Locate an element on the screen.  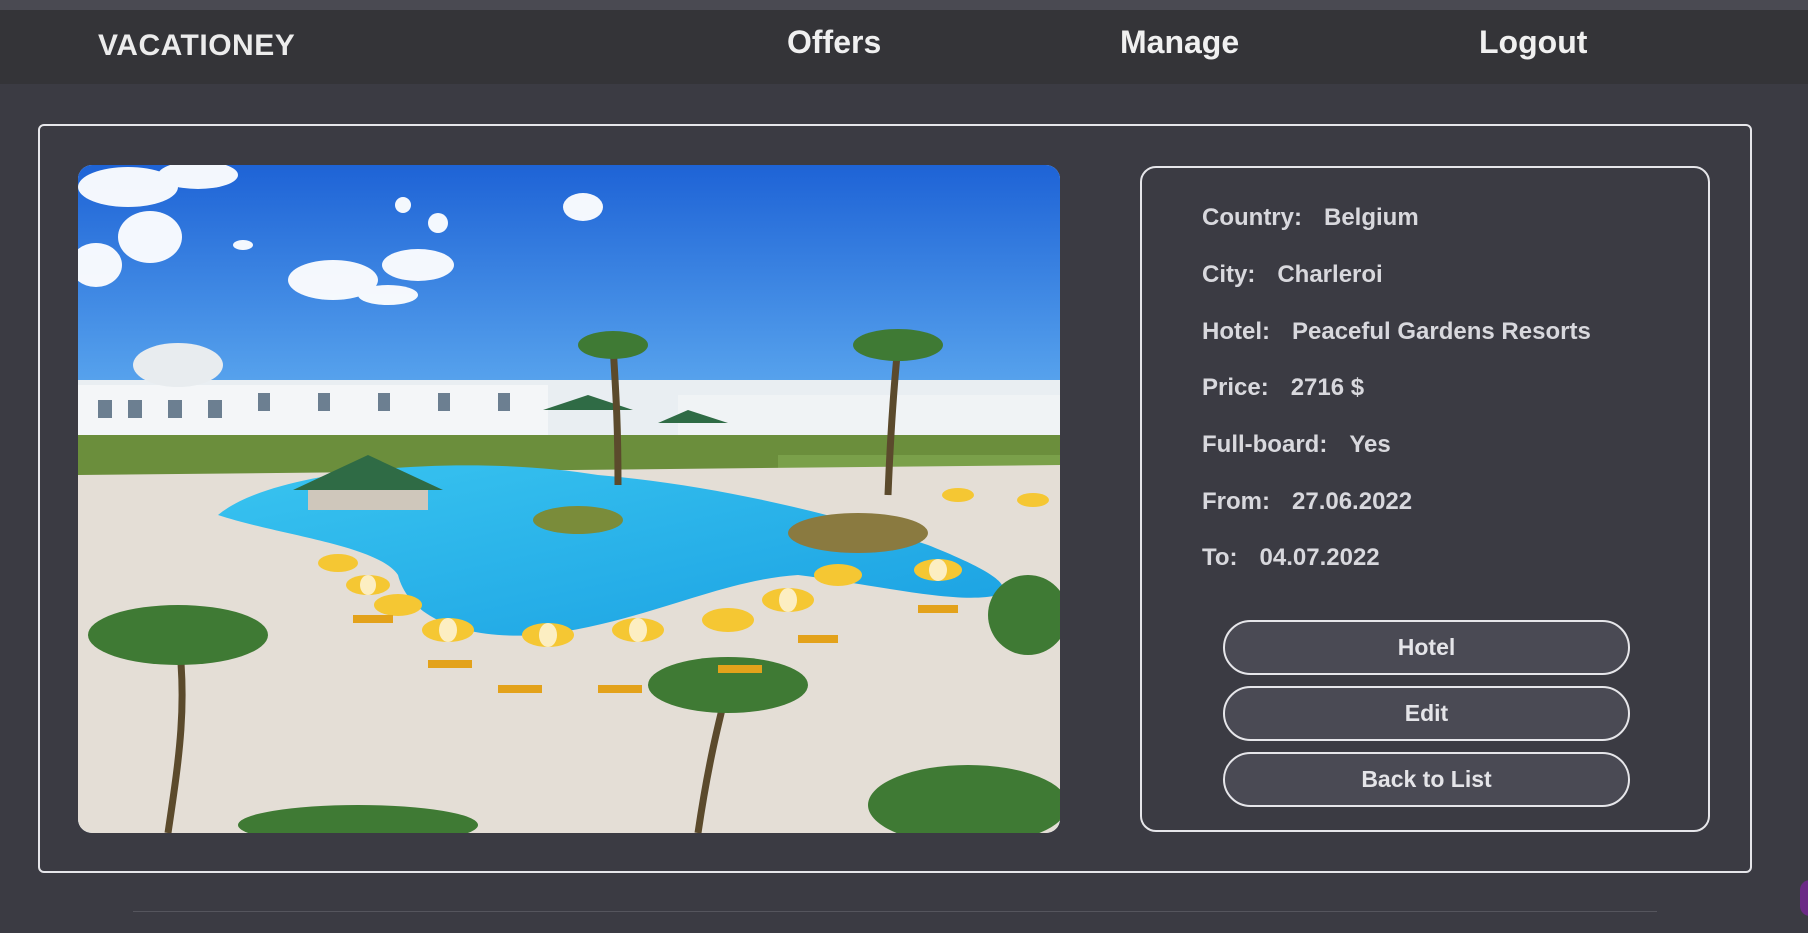
to-date-row: To: 04.07.2022 is located at coordinates (1291, 558).